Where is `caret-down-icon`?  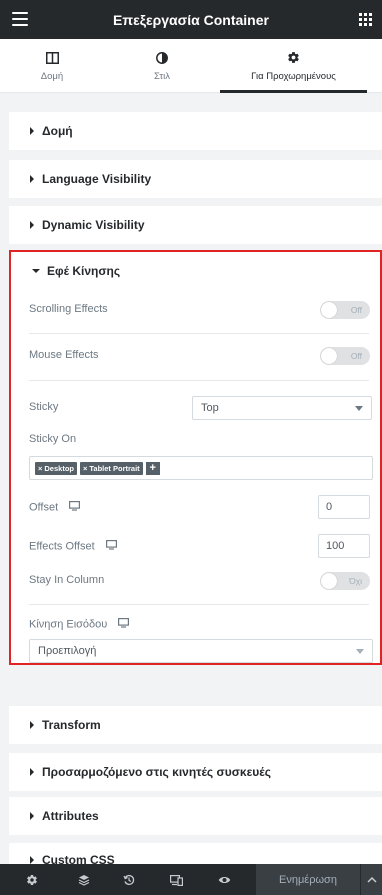
caret-down-icon is located at coordinates (36, 271).